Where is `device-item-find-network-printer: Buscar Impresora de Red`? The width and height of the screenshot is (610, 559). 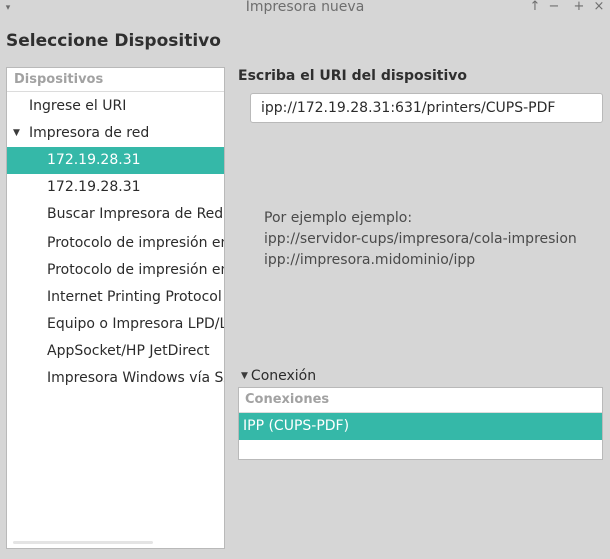
device-item-find-network-printer: Buscar Impresora de Red is located at coordinates (115, 214).